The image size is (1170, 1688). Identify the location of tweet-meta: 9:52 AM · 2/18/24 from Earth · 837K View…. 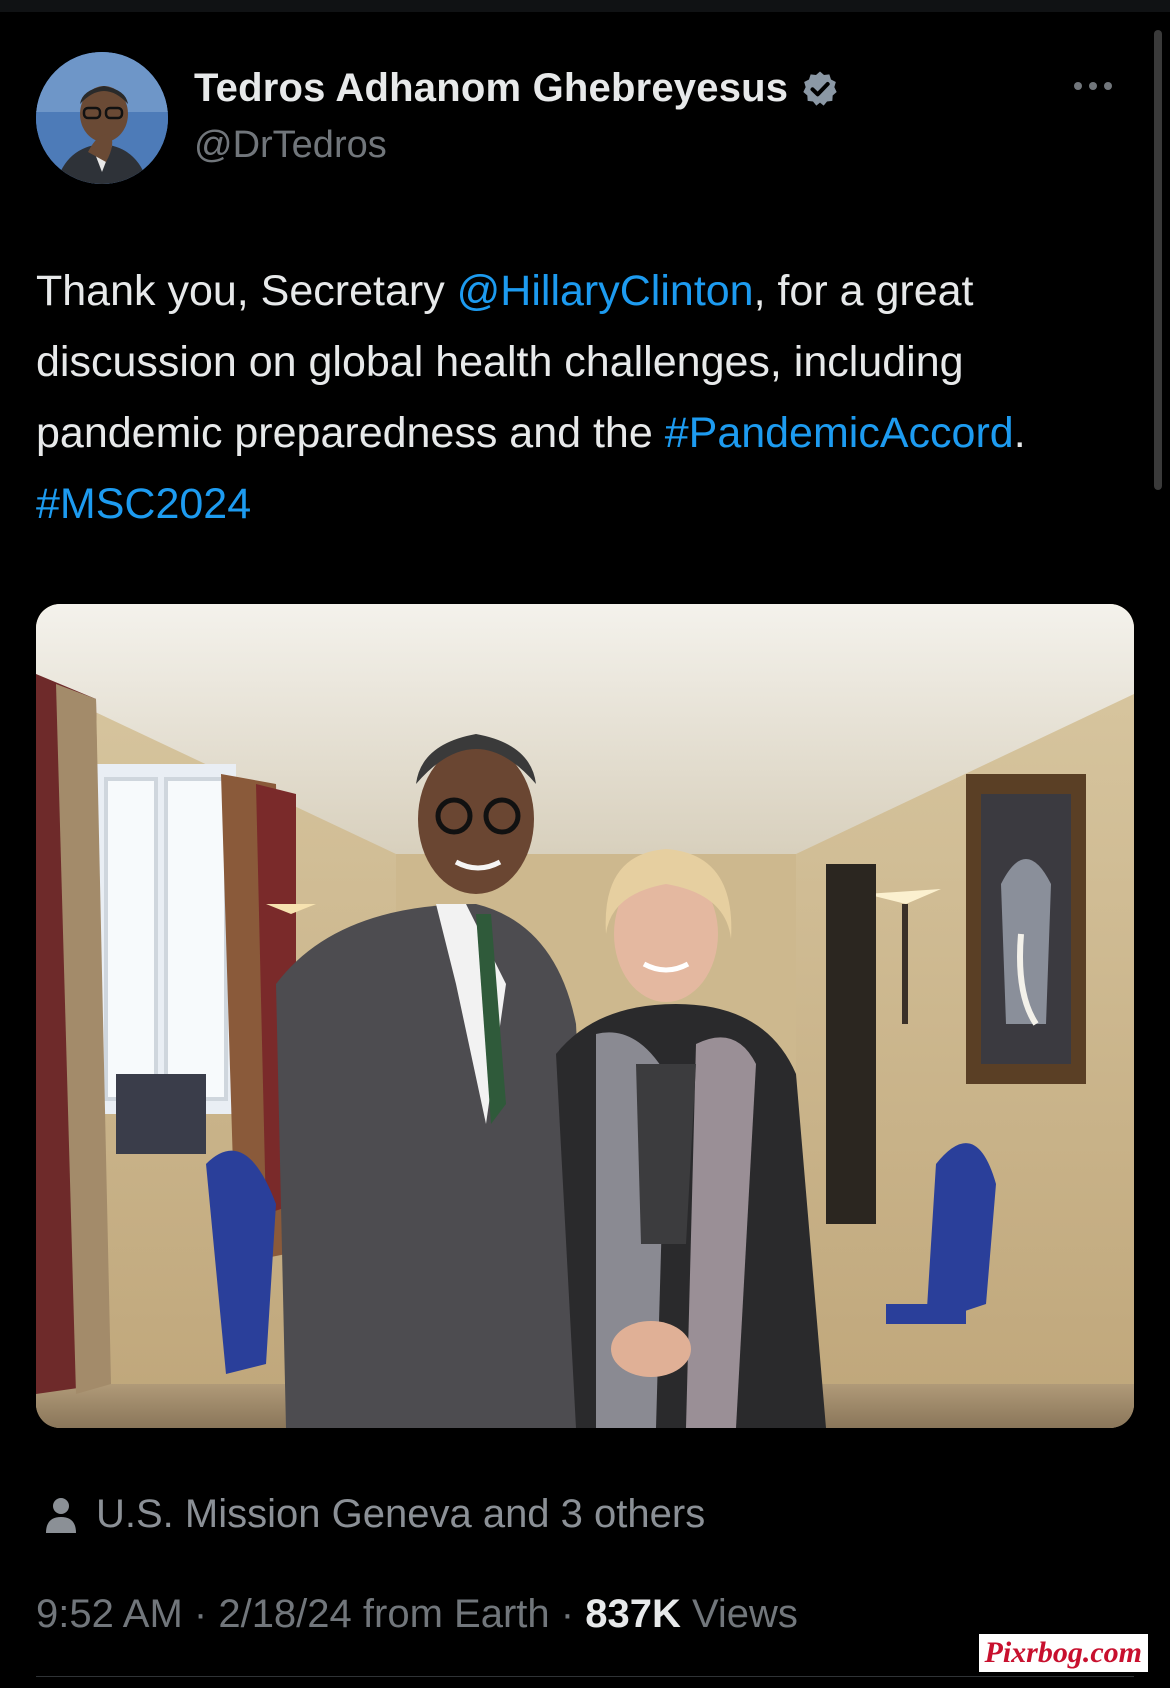
(417, 1614).